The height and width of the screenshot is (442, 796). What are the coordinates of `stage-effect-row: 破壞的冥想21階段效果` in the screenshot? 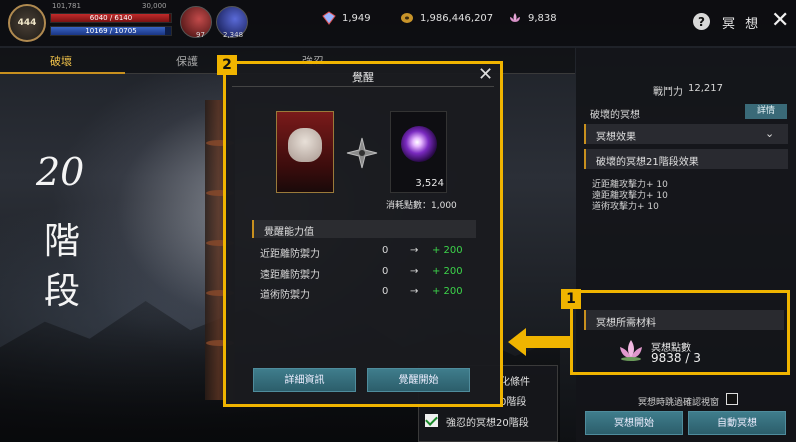 It's located at (686, 159).